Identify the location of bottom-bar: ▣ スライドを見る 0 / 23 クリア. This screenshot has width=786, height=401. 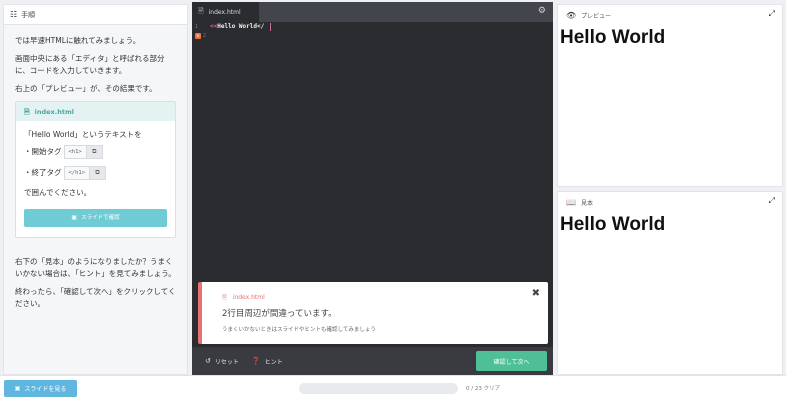
(393, 388).